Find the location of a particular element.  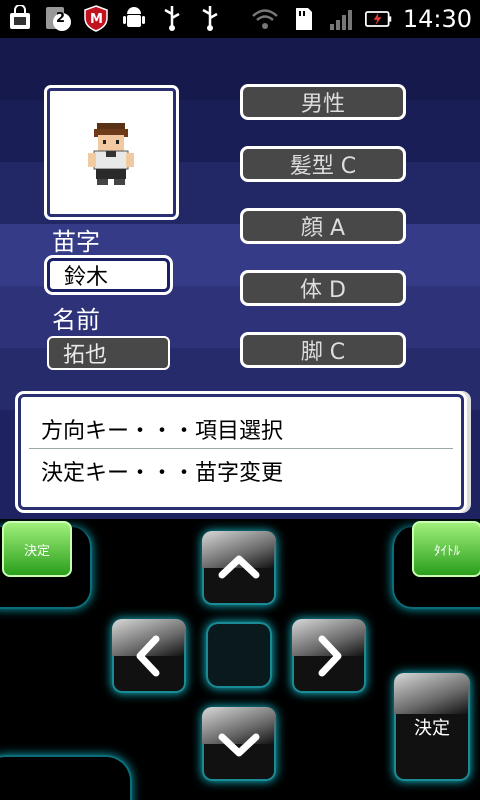

battery-charging-icon is located at coordinates (378, 19).